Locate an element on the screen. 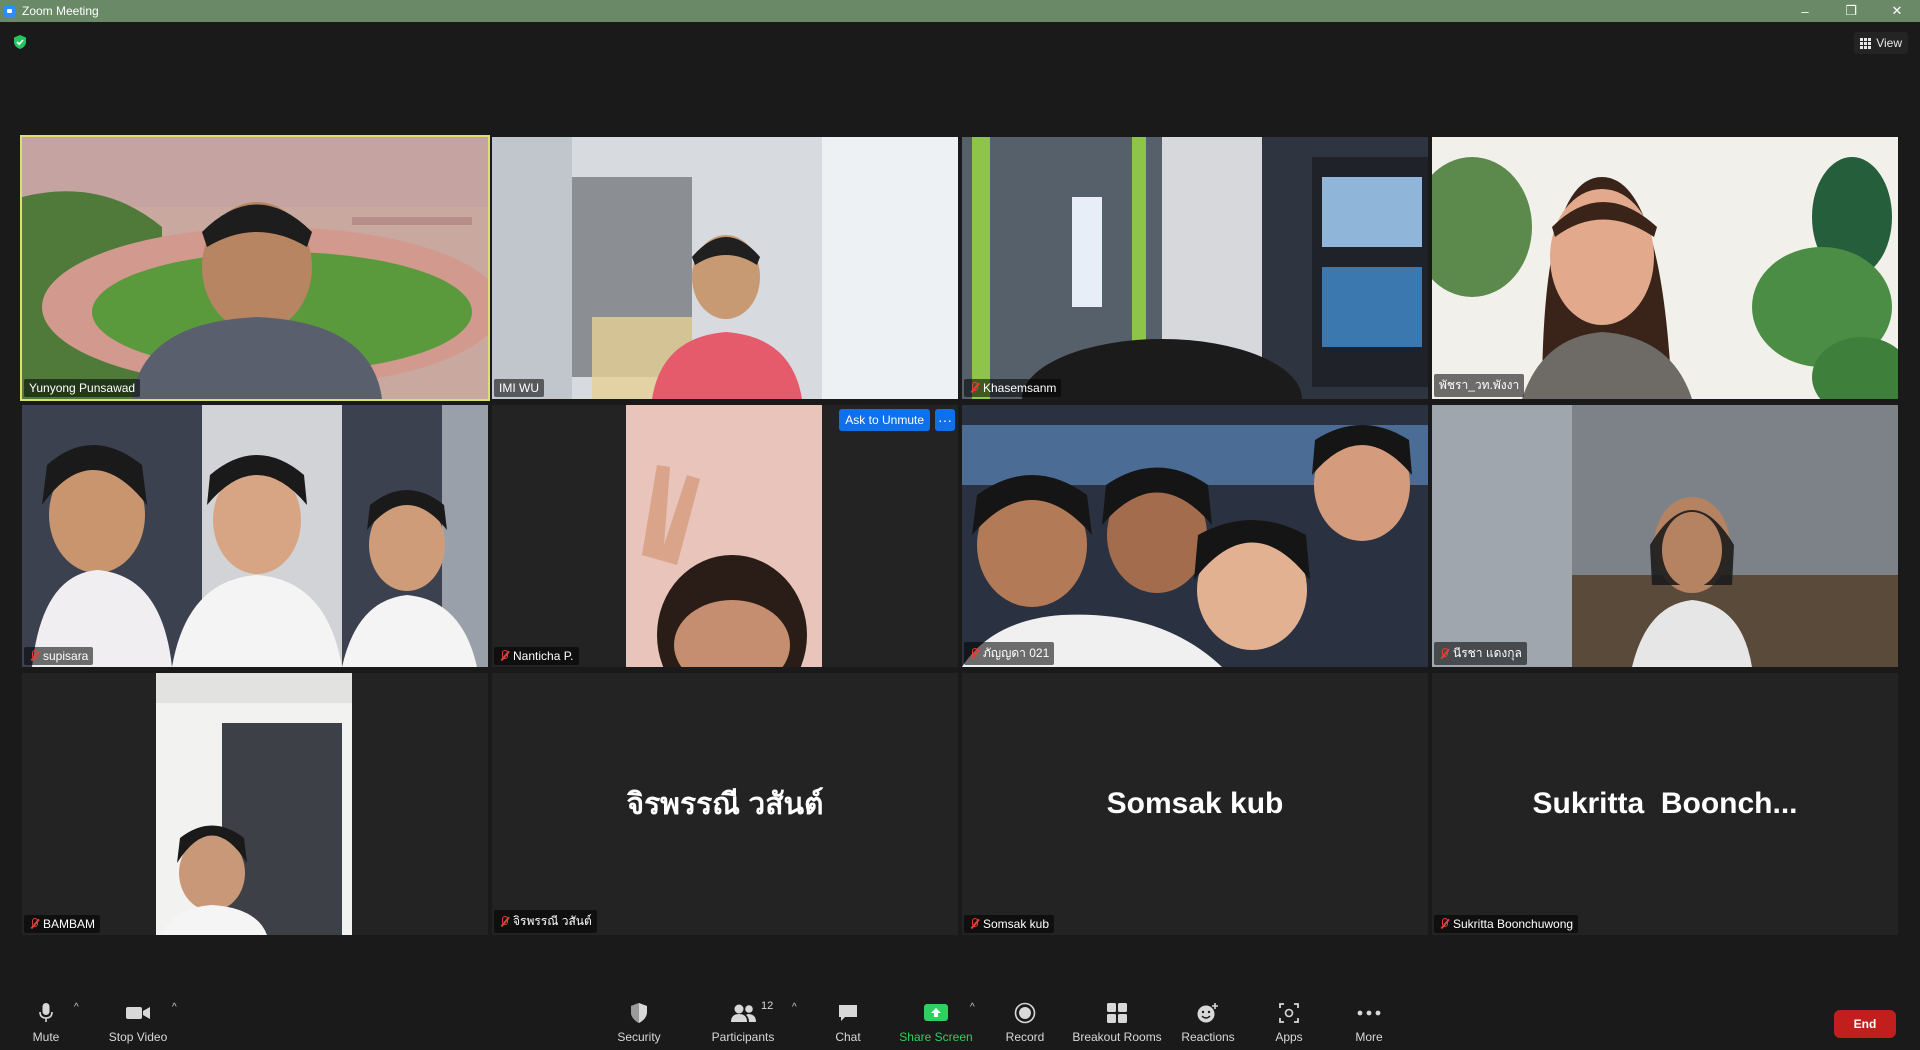 The width and height of the screenshot is (1920, 1050). ask-to-unmute-button: Ask to Unmute is located at coordinates (884, 420).